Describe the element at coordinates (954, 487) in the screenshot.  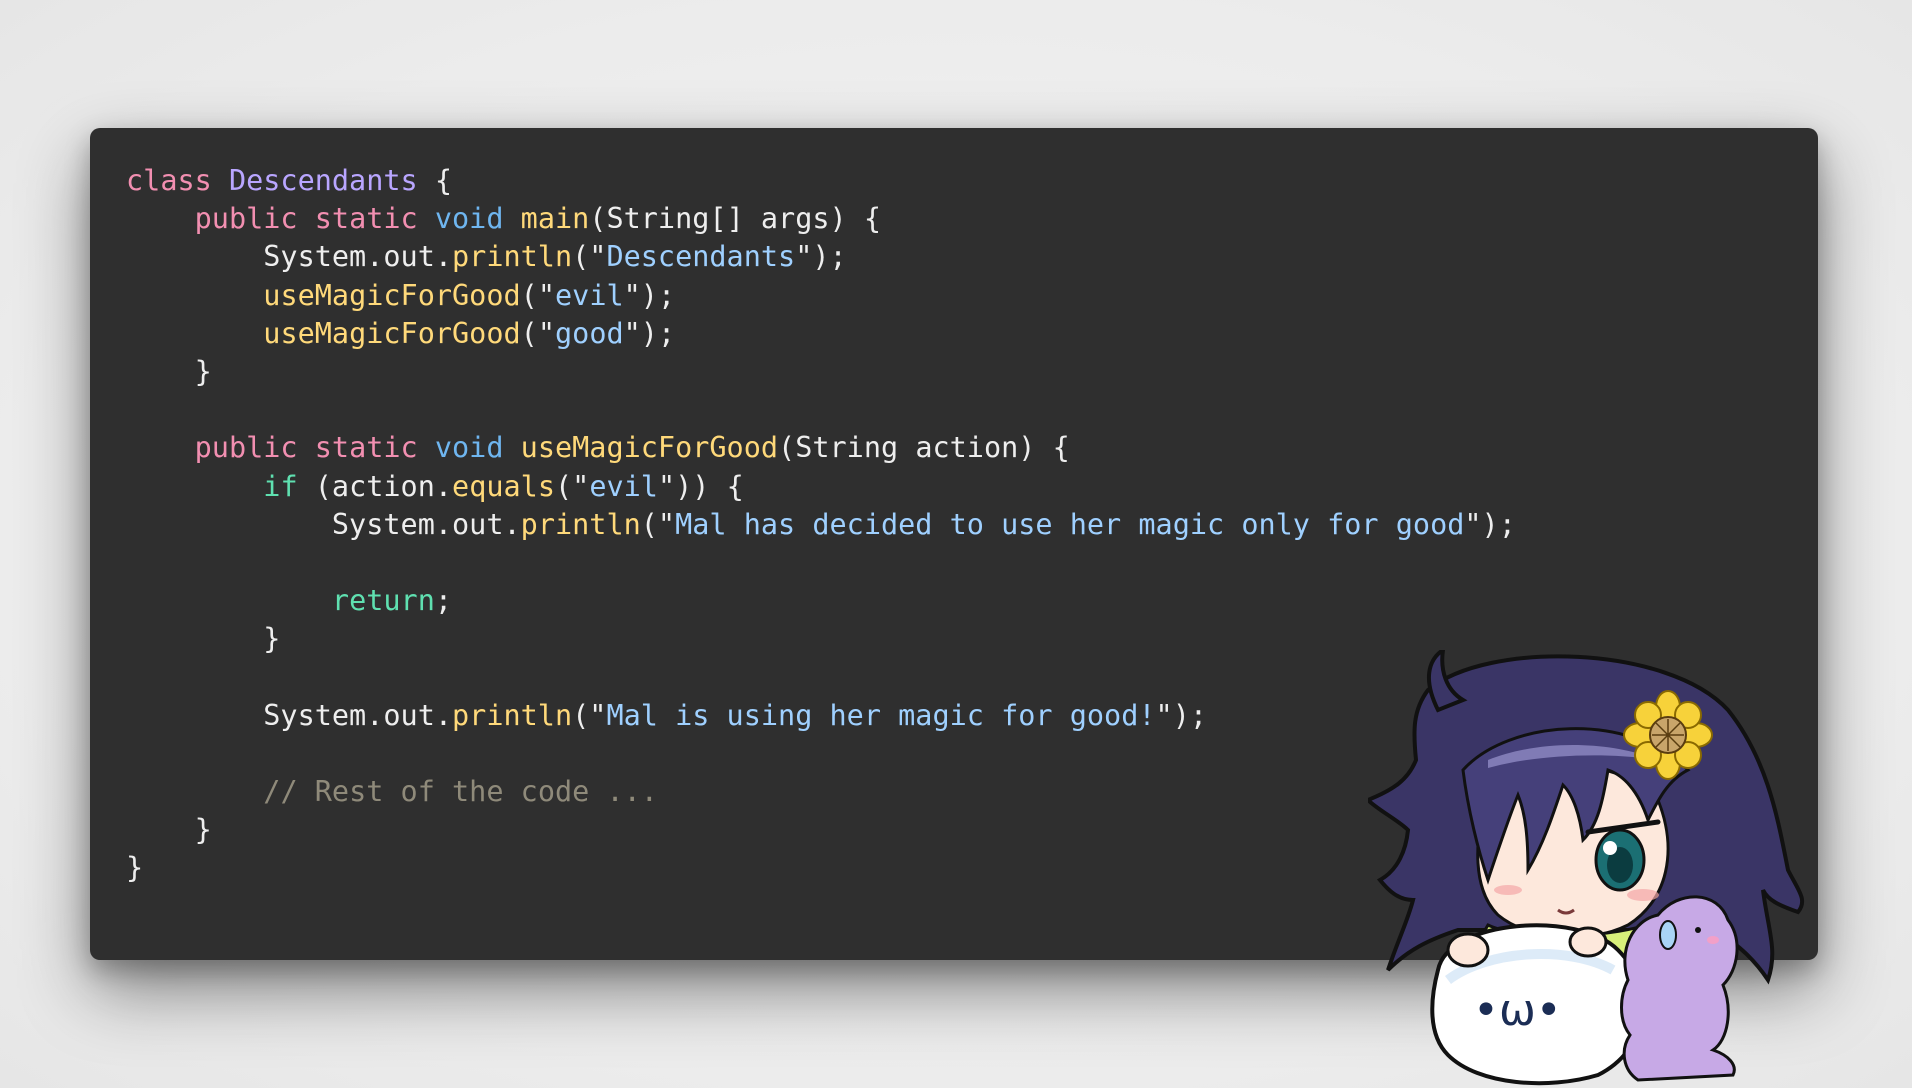
I see `code-line: if (action.equals("evil")) {` at that location.